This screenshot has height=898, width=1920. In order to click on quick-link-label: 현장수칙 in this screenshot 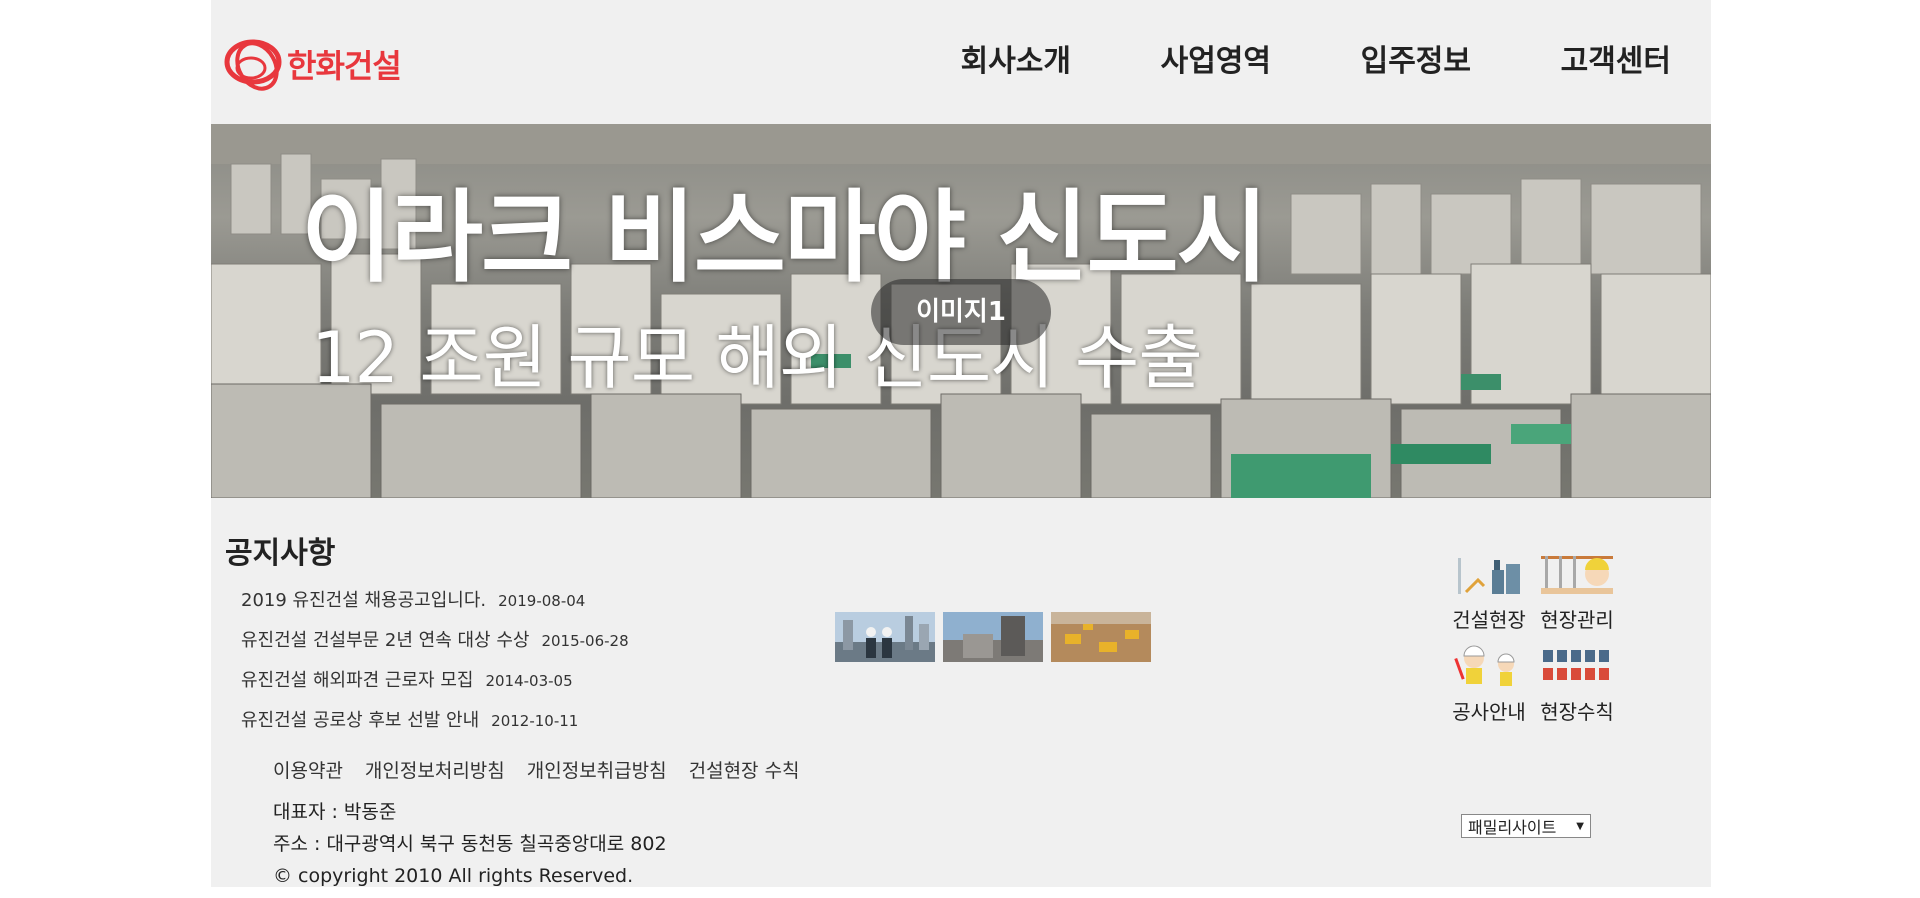, I will do `click(1577, 712)`.